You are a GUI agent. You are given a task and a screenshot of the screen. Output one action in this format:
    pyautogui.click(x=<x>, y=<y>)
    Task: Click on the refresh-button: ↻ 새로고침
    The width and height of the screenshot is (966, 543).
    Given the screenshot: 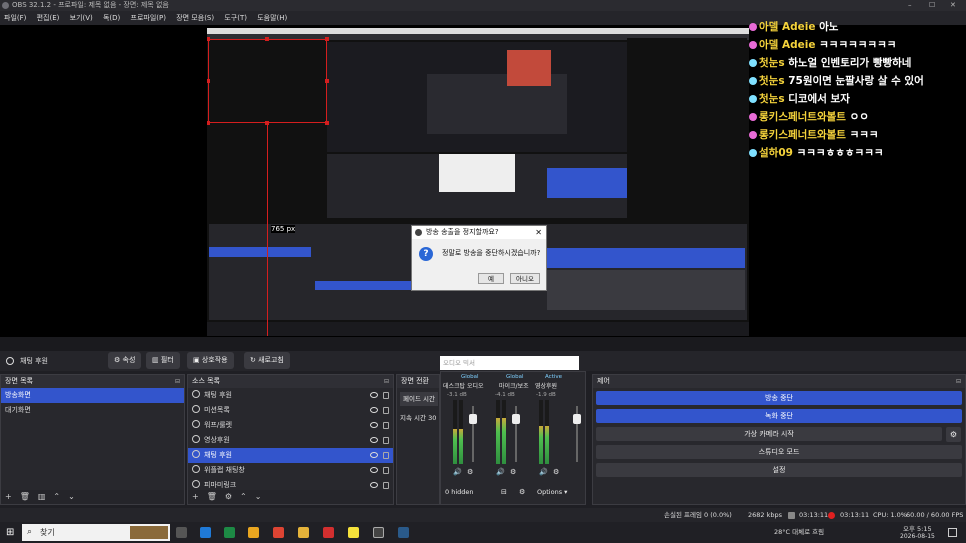 What is the action you would take?
    pyautogui.click(x=267, y=360)
    